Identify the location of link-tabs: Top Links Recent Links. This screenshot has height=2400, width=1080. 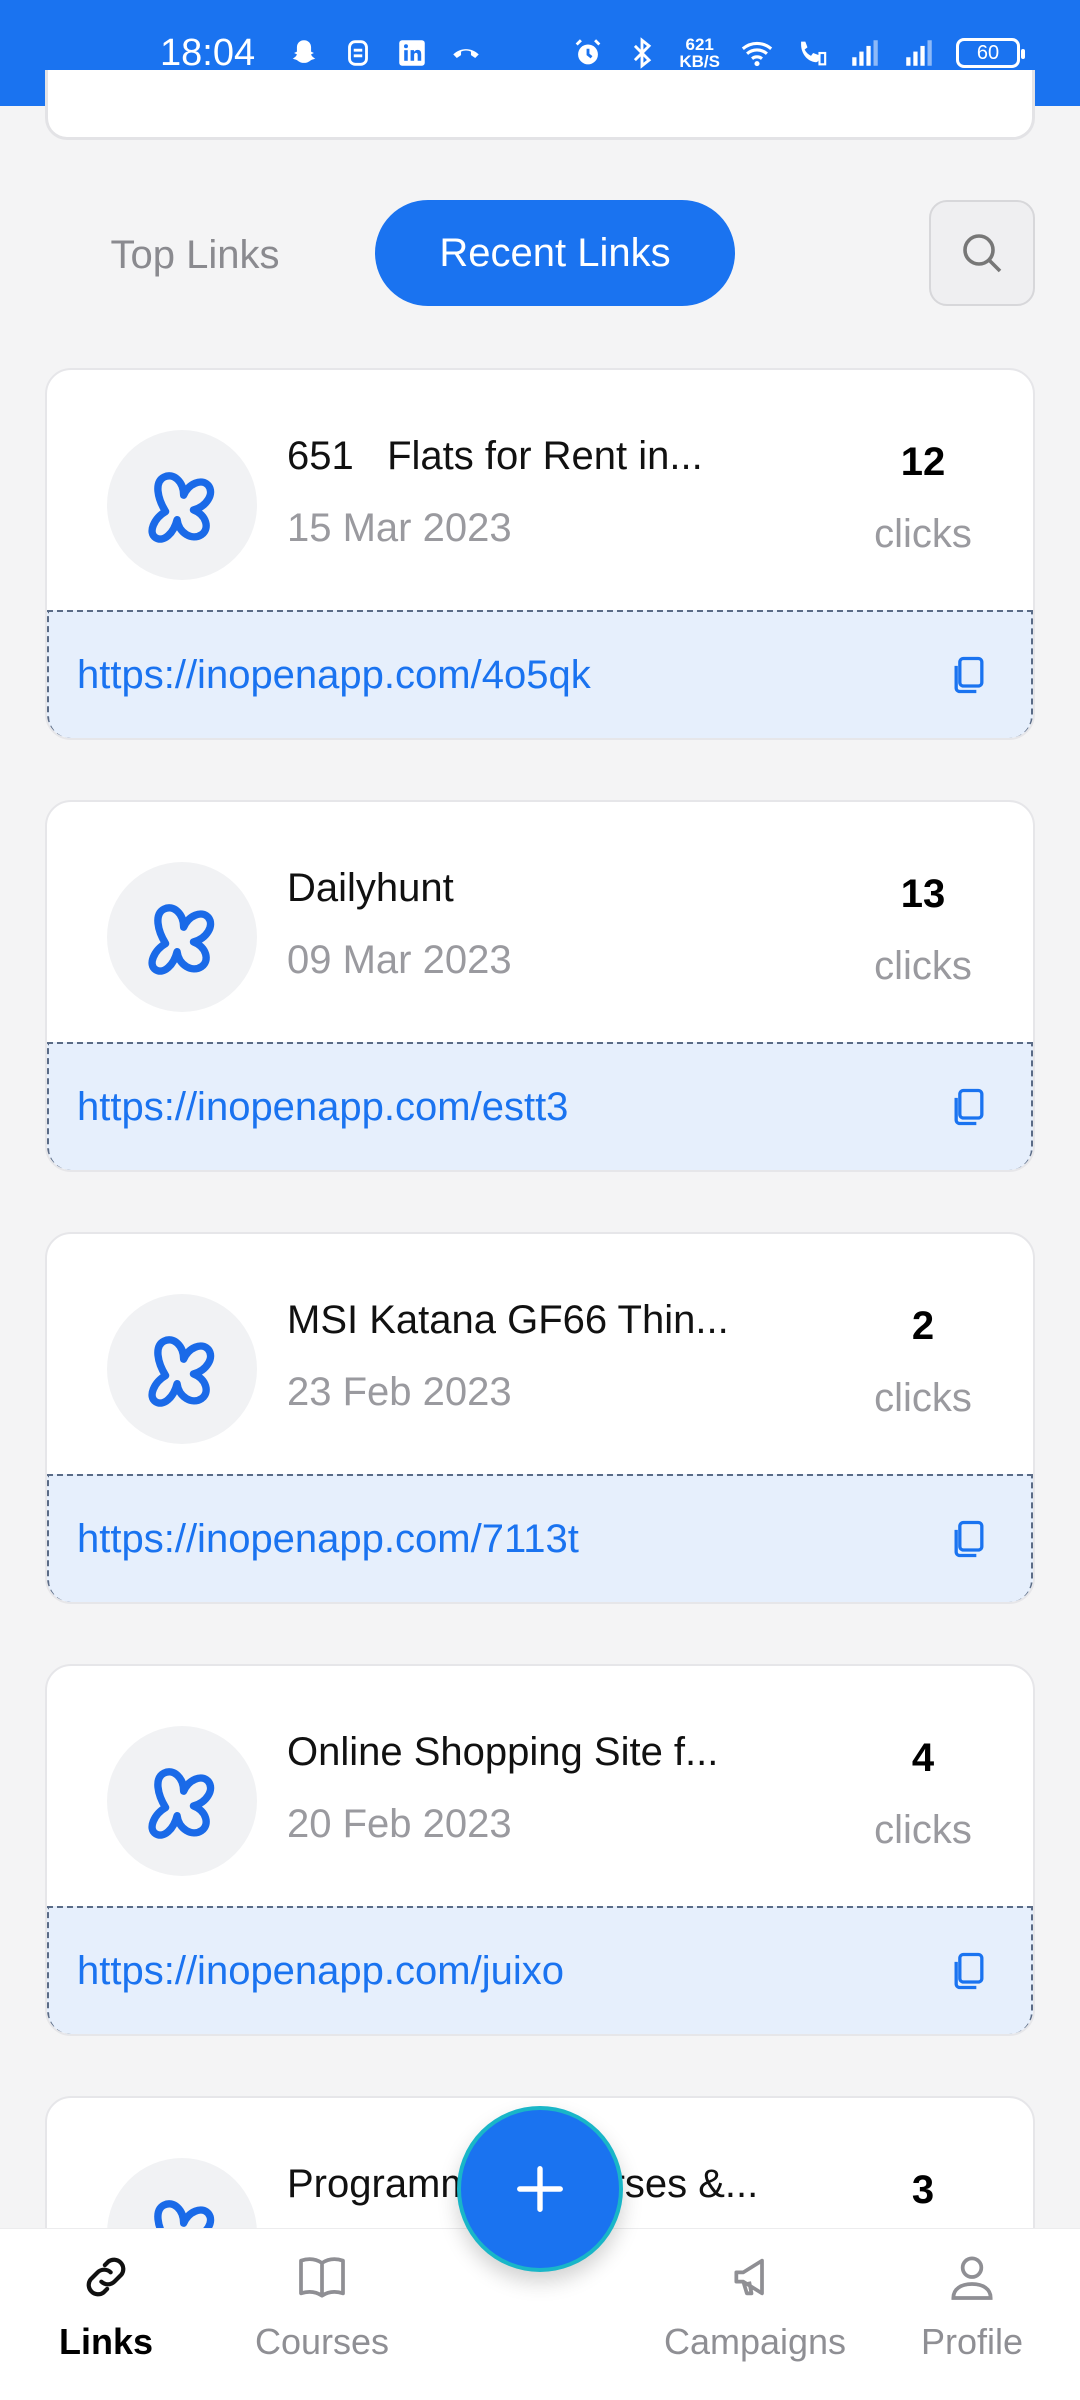
(540, 255).